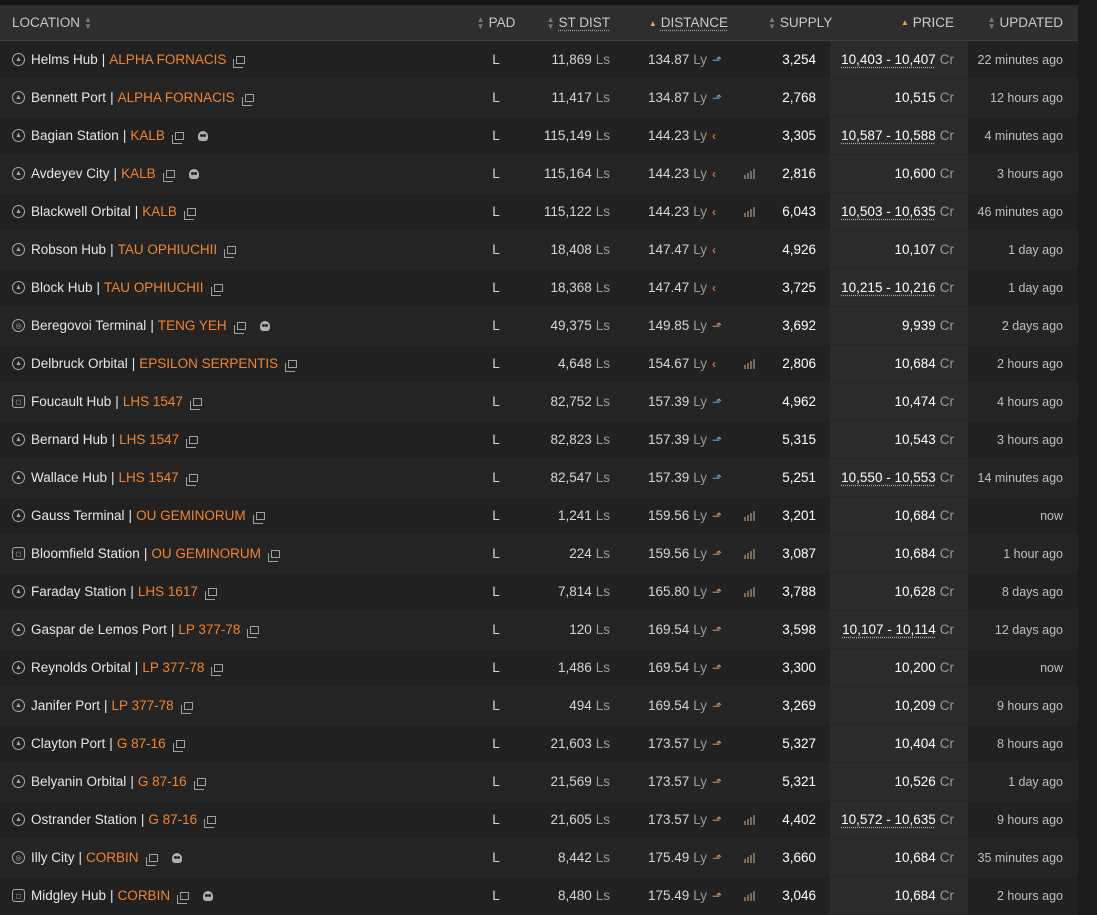 This screenshot has width=1097, height=915. Describe the element at coordinates (69, 439) in the screenshot. I see `station-name-link: Bernard Hub` at that location.